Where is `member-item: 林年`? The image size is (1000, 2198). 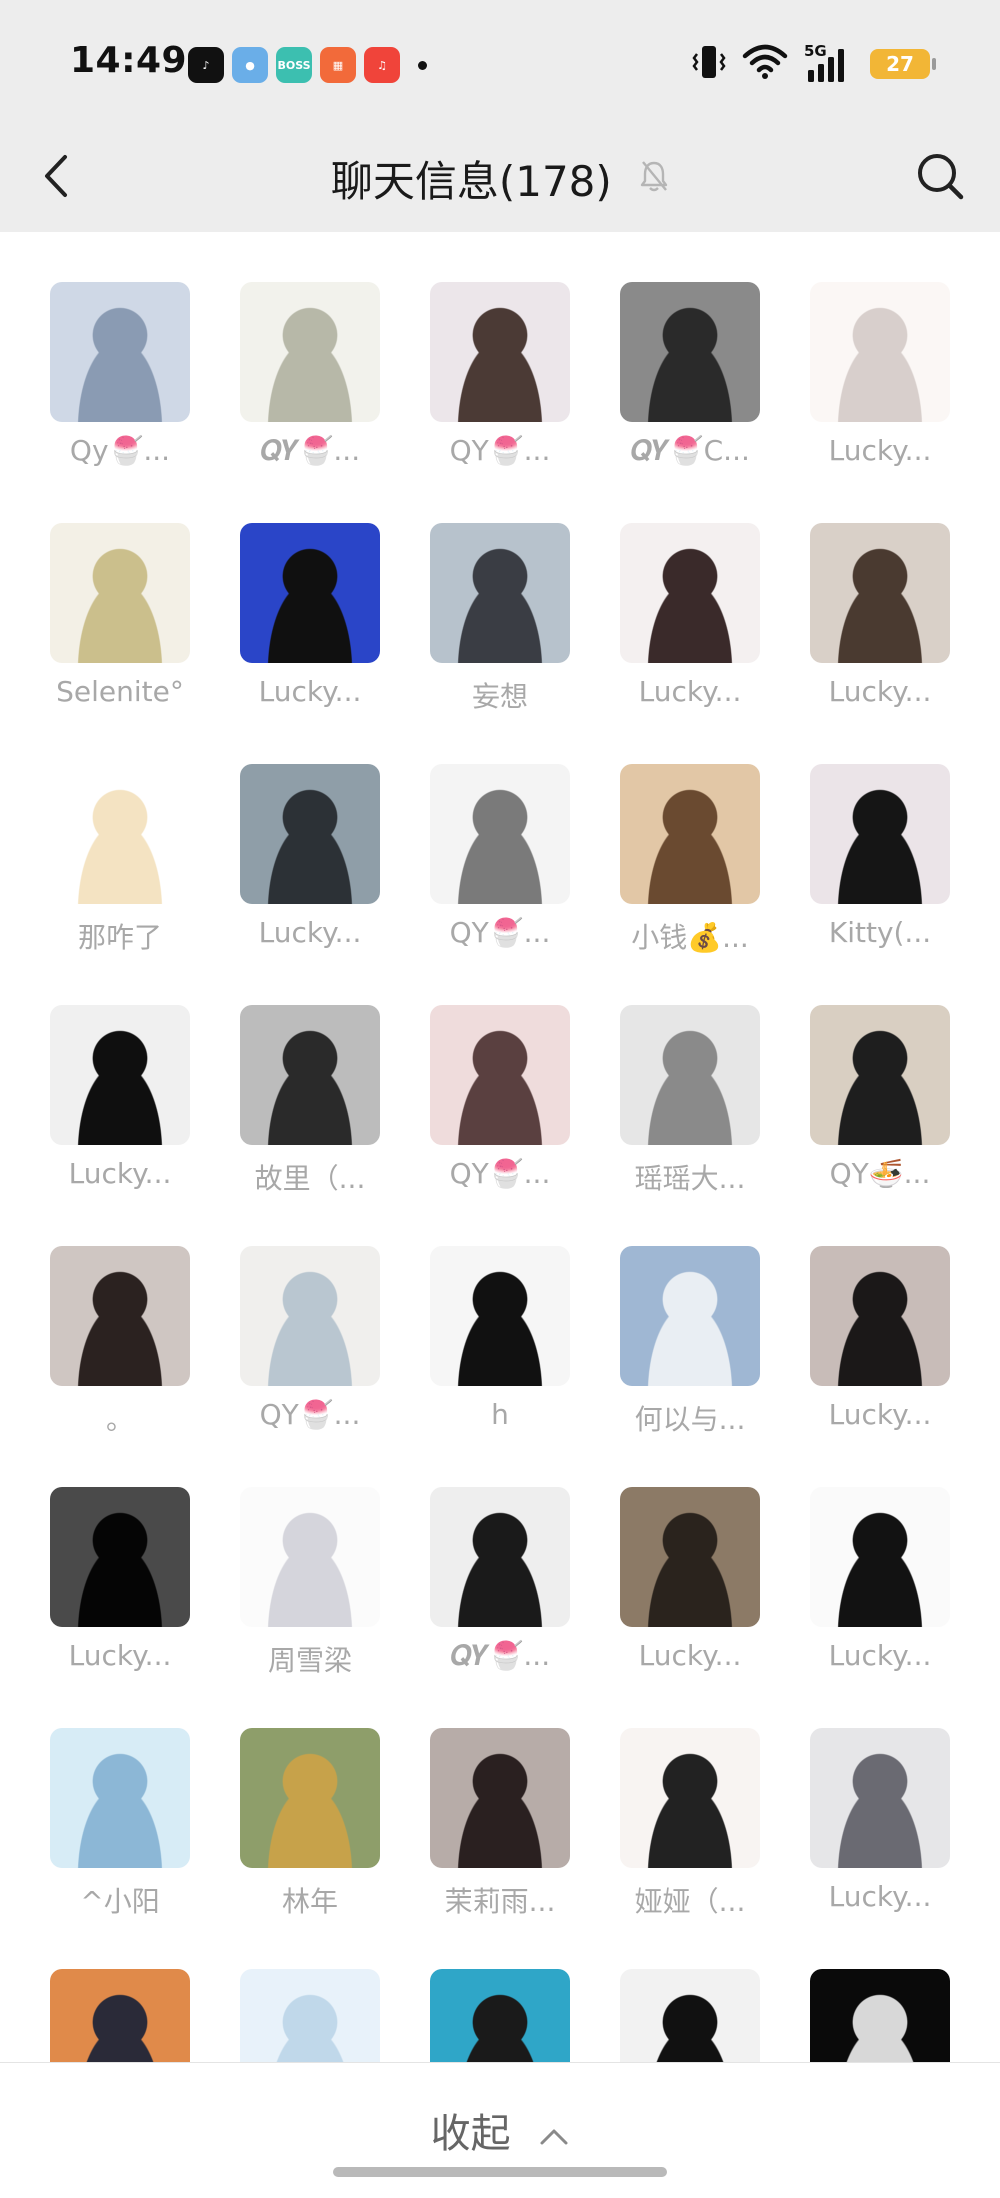
member-item: 林年 is located at coordinates (300, 1828).